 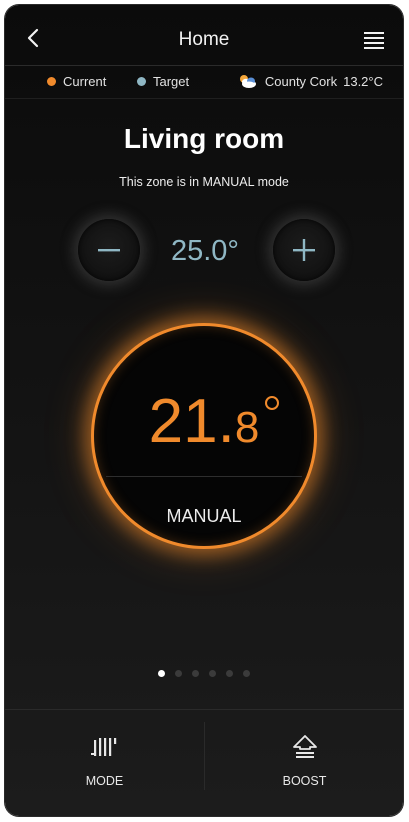 I want to click on increase-target-button, so click(x=304, y=250).